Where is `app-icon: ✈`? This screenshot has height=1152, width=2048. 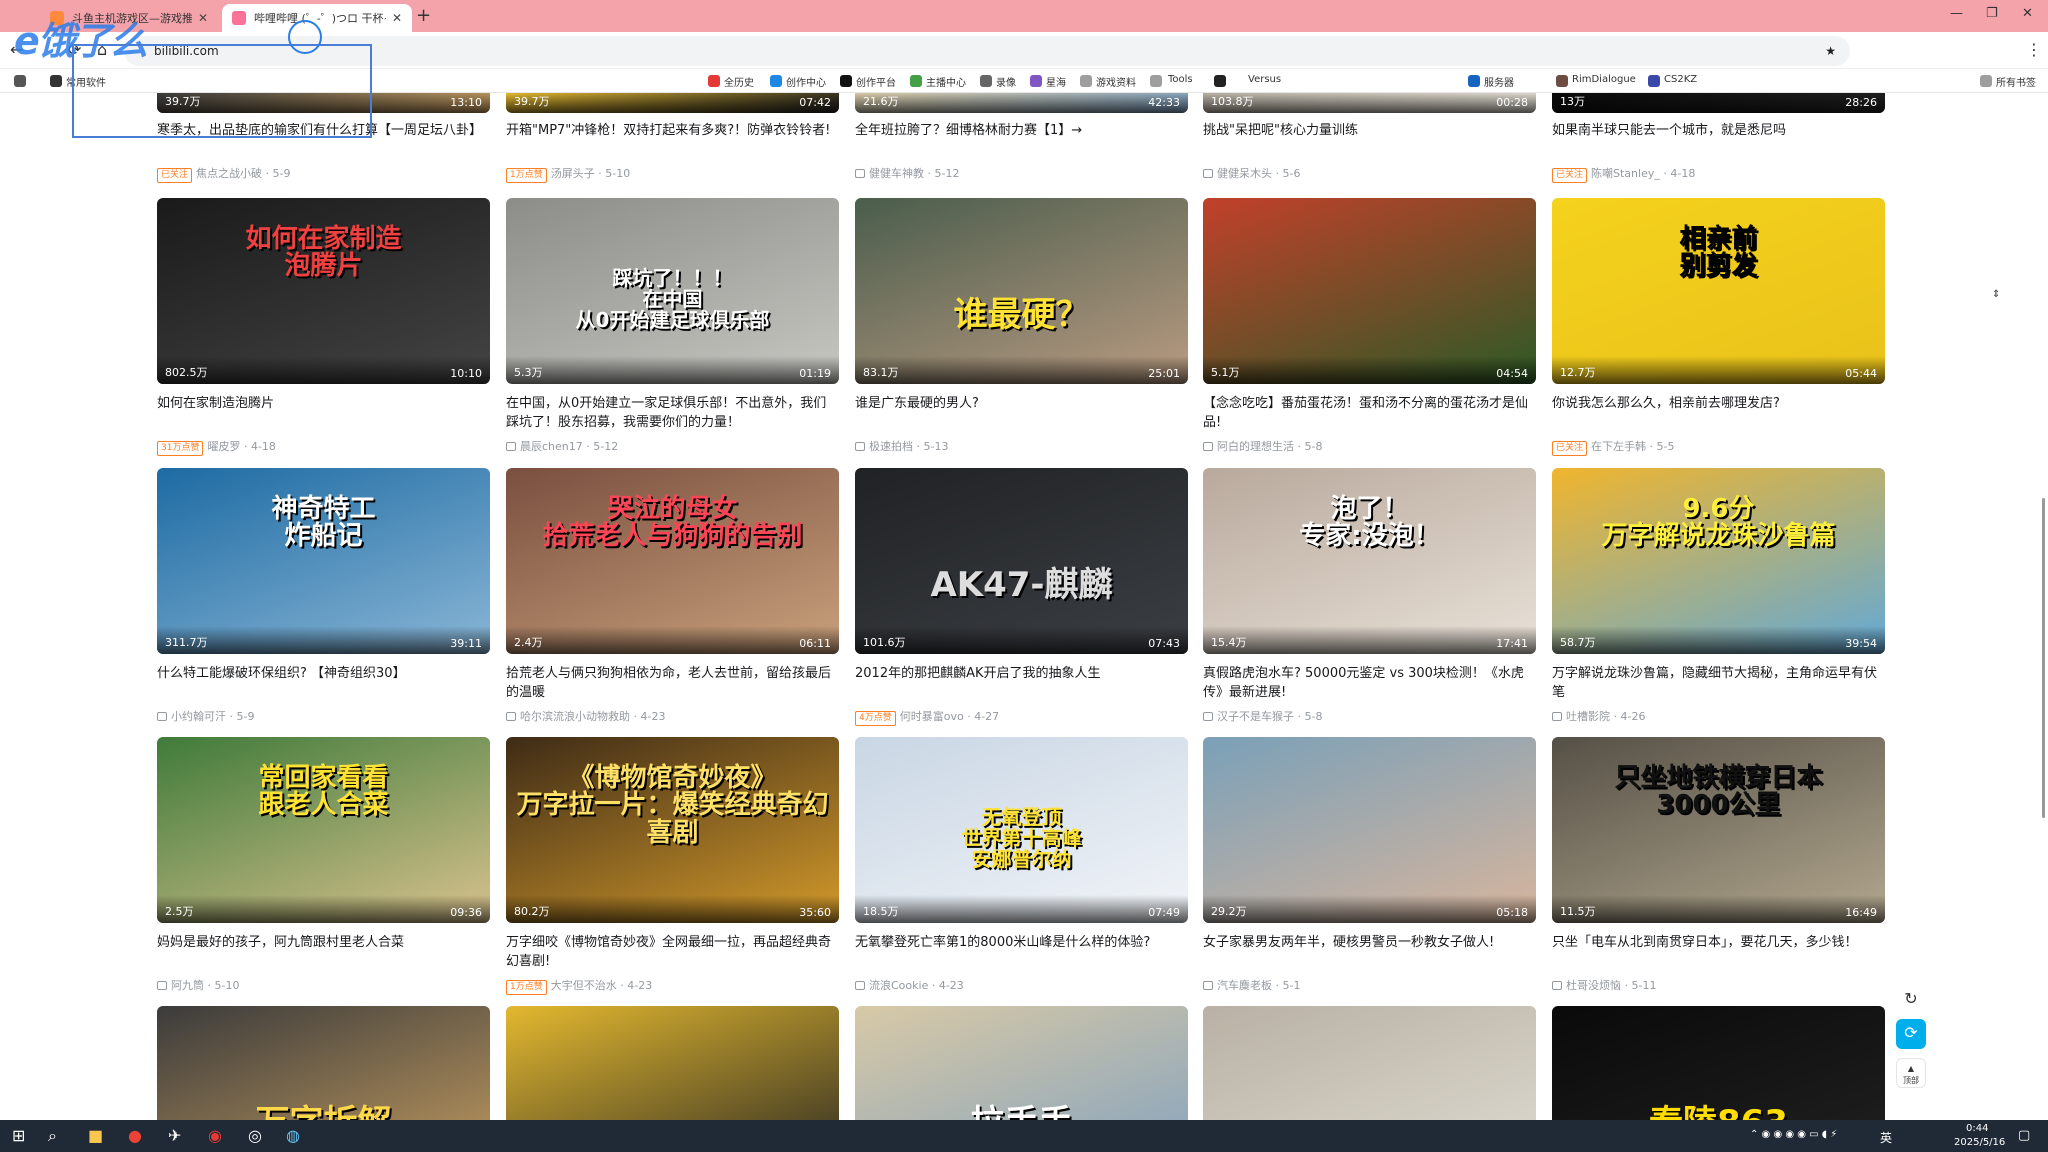
app-icon: ✈ is located at coordinates (174, 1135).